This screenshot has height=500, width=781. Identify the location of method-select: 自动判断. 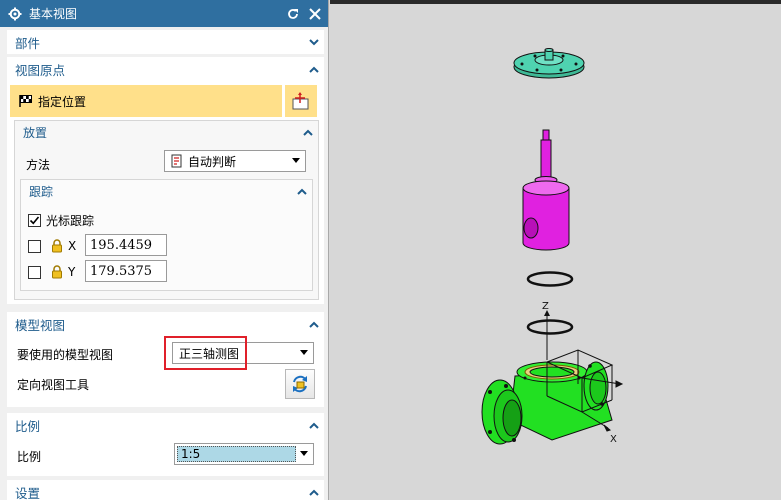
(235, 161).